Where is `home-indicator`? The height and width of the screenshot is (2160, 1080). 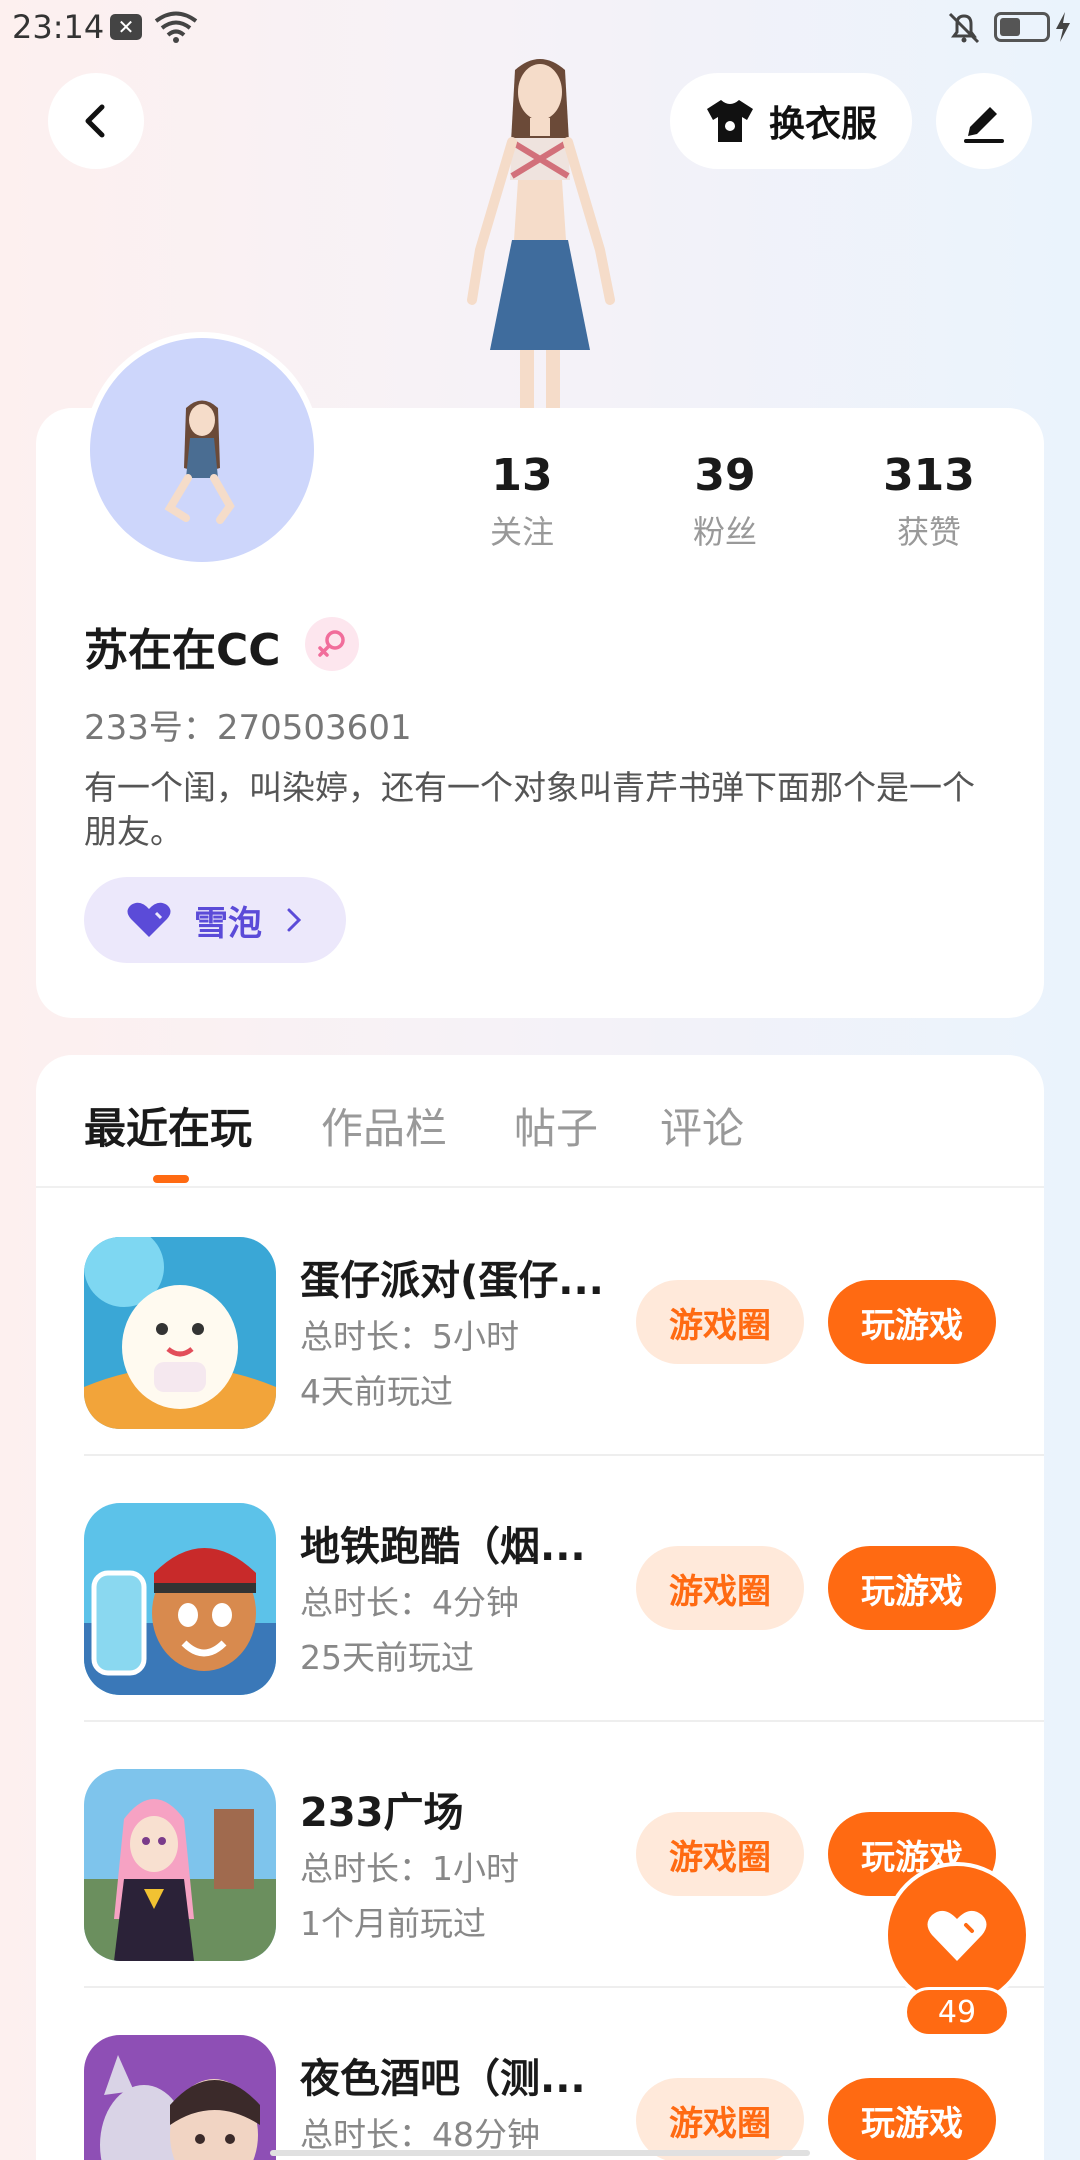
home-indicator is located at coordinates (540, 2153).